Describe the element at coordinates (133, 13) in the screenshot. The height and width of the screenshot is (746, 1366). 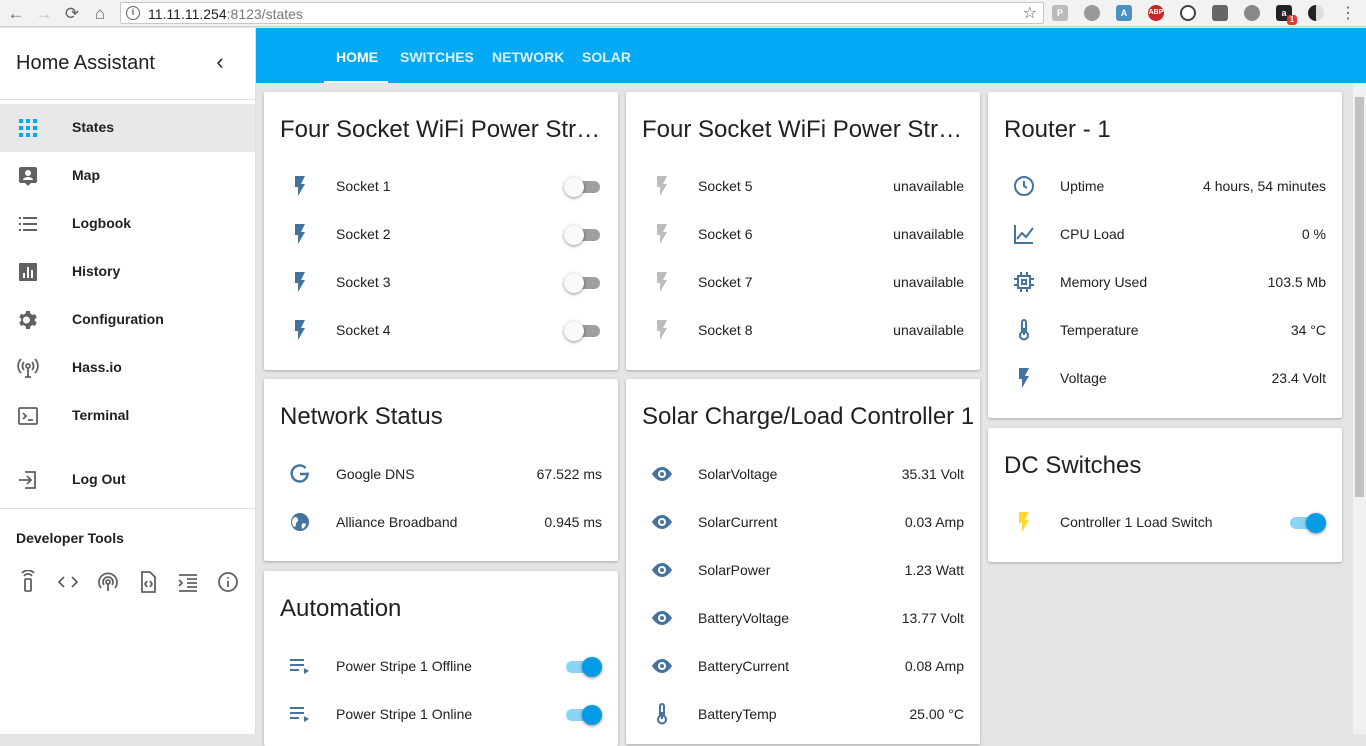
I see `site-info-icon: i` at that location.